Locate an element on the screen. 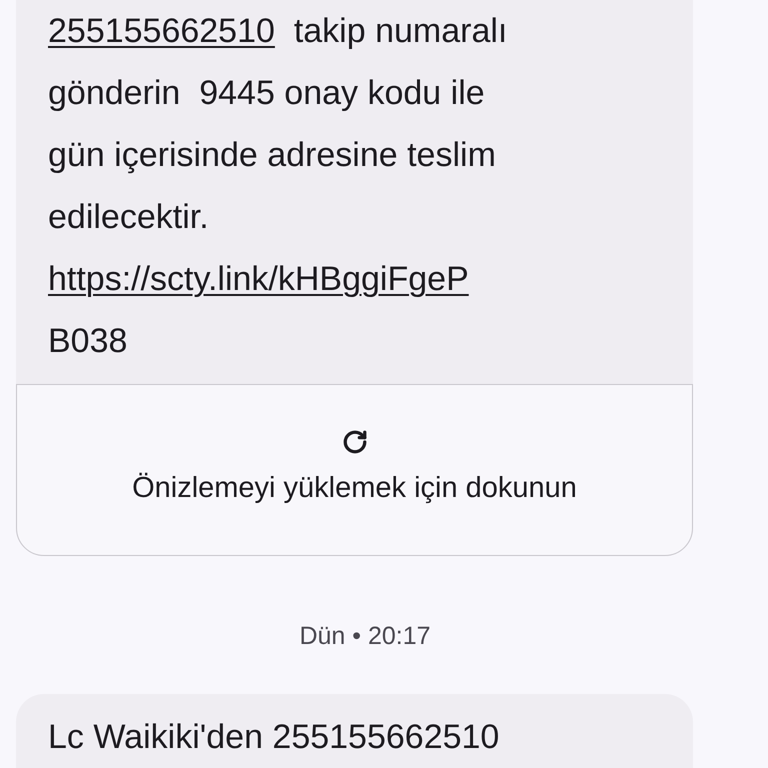 This screenshot has width=768, height=768. message-timestamp: Dün • 20:17 is located at coordinates (365, 636).